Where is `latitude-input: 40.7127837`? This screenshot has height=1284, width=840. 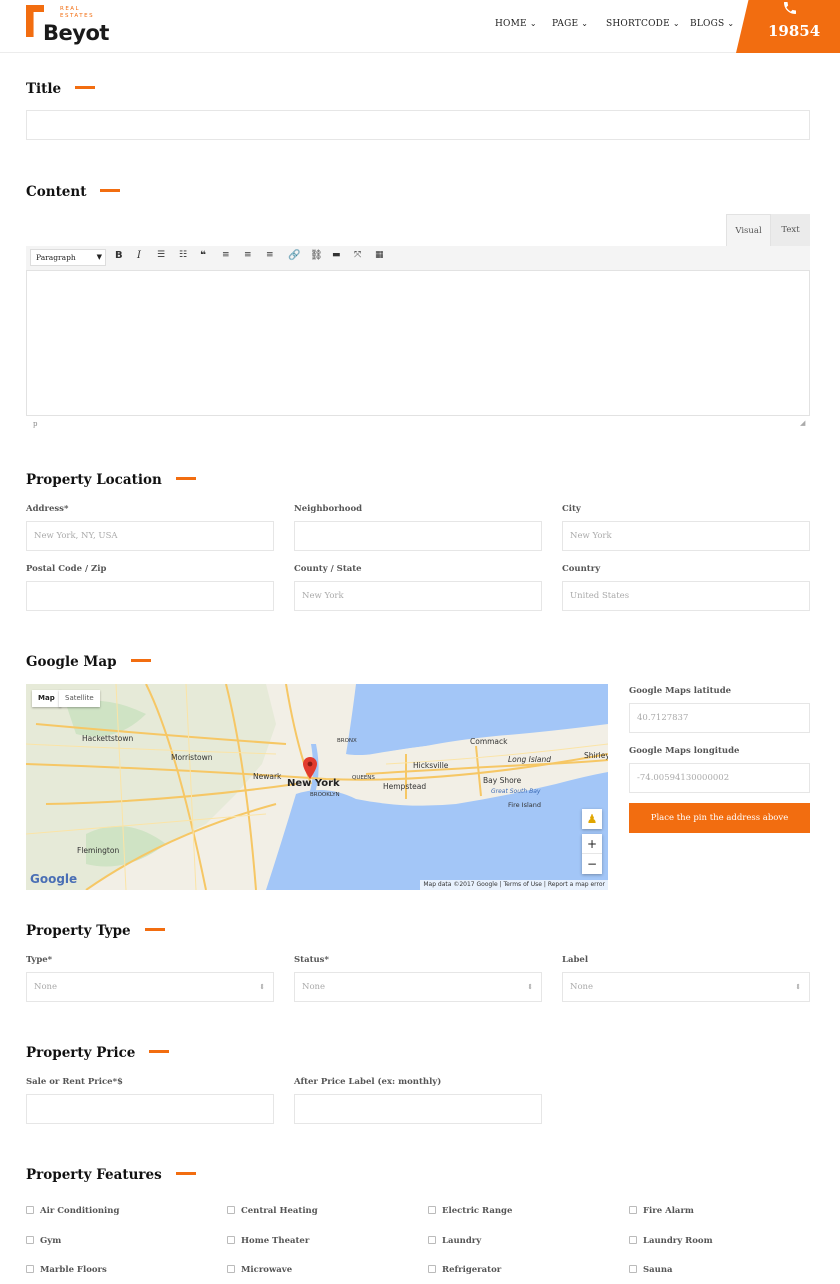
latitude-input: 40.7127837 is located at coordinates (719, 718).